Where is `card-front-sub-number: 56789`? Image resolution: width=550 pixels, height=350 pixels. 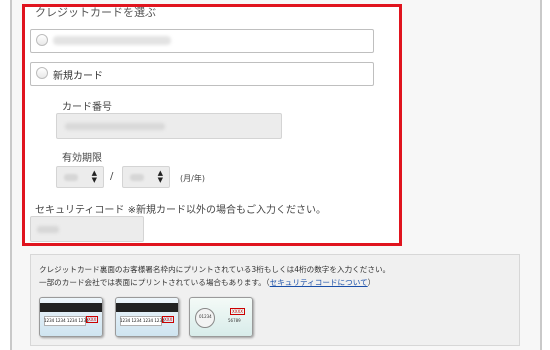 card-front-sub-number: 56789 is located at coordinates (234, 320).